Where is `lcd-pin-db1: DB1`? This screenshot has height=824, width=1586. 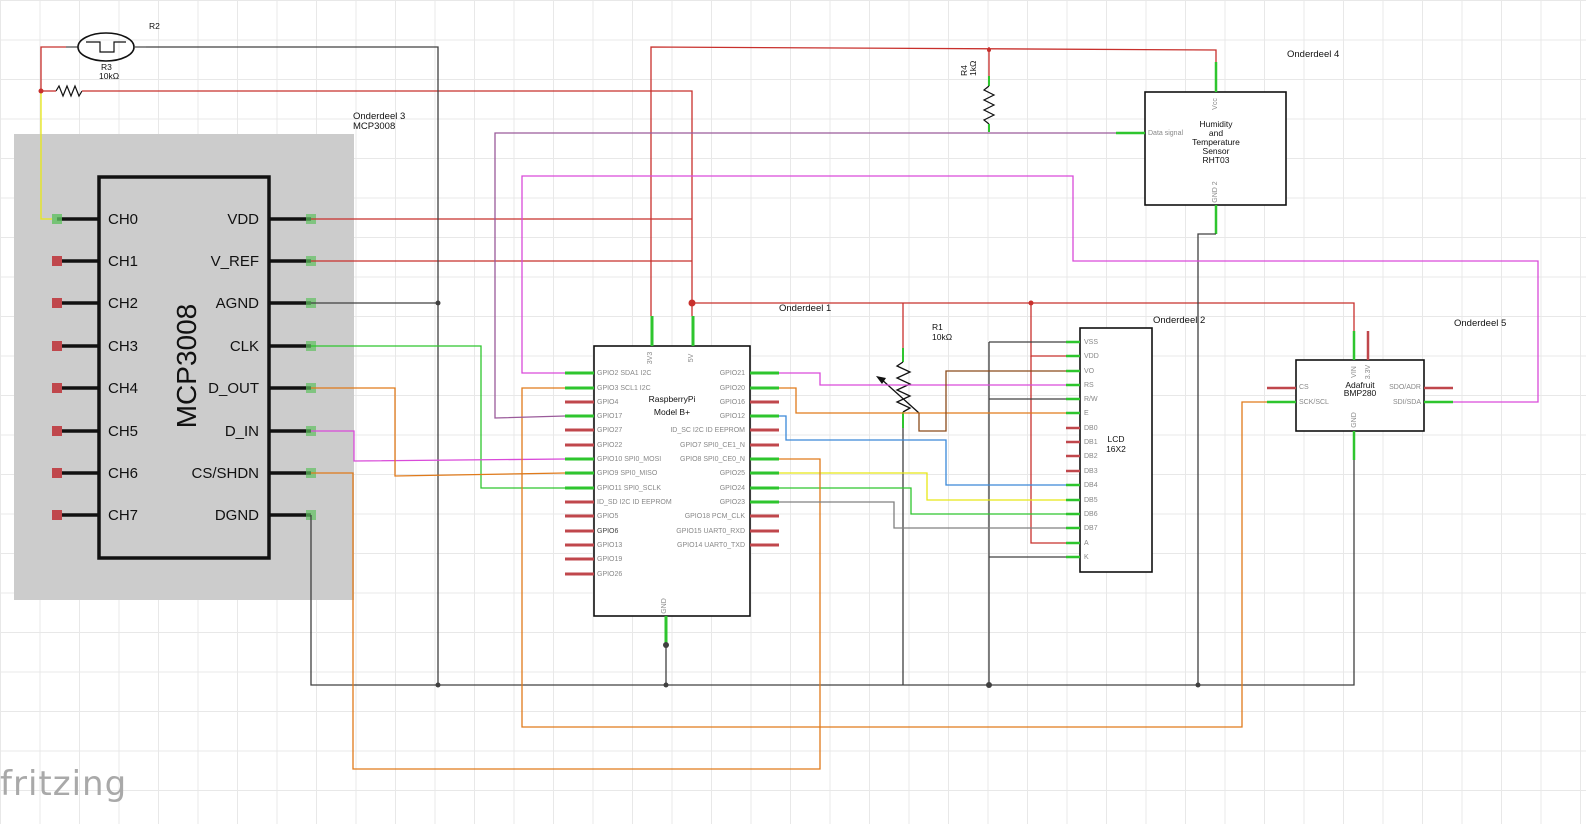 lcd-pin-db1: DB1 is located at coordinates (1091, 442).